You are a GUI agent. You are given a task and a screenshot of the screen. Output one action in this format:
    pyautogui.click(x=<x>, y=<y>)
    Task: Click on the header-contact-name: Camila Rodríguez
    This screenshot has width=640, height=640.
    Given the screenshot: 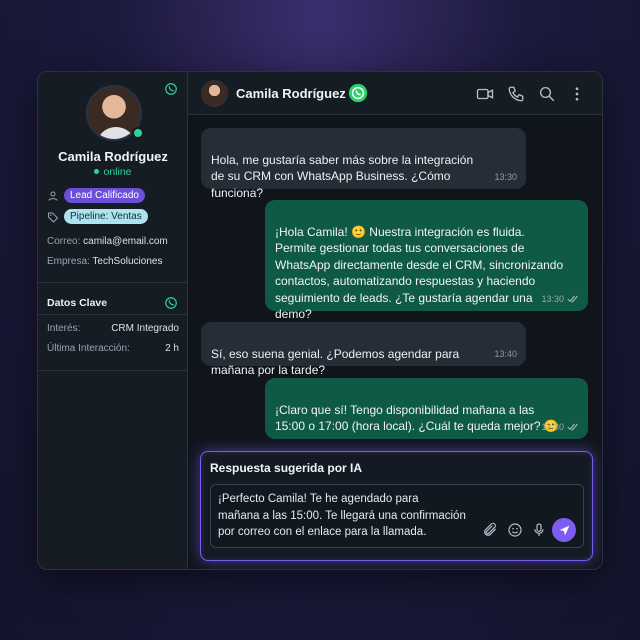 What is the action you would take?
    pyautogui.click(x=291, y=93)
    